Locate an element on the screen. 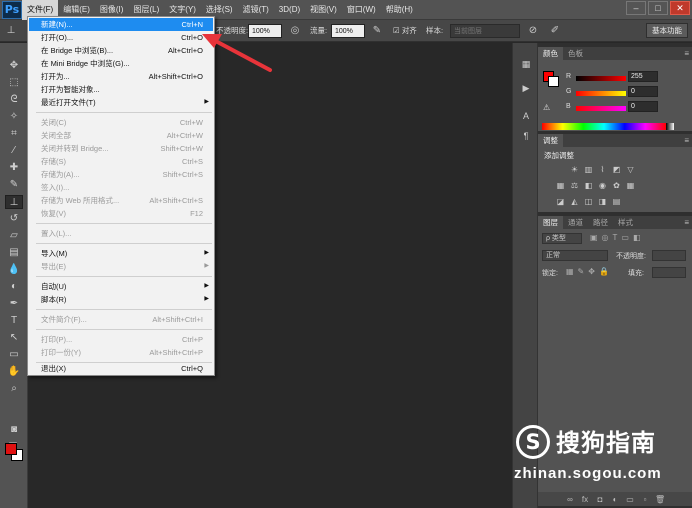 The width and height of the screenshot is (692, 508). ignore-adjust-icon: ⊘ is located at coordinates (533, 31).